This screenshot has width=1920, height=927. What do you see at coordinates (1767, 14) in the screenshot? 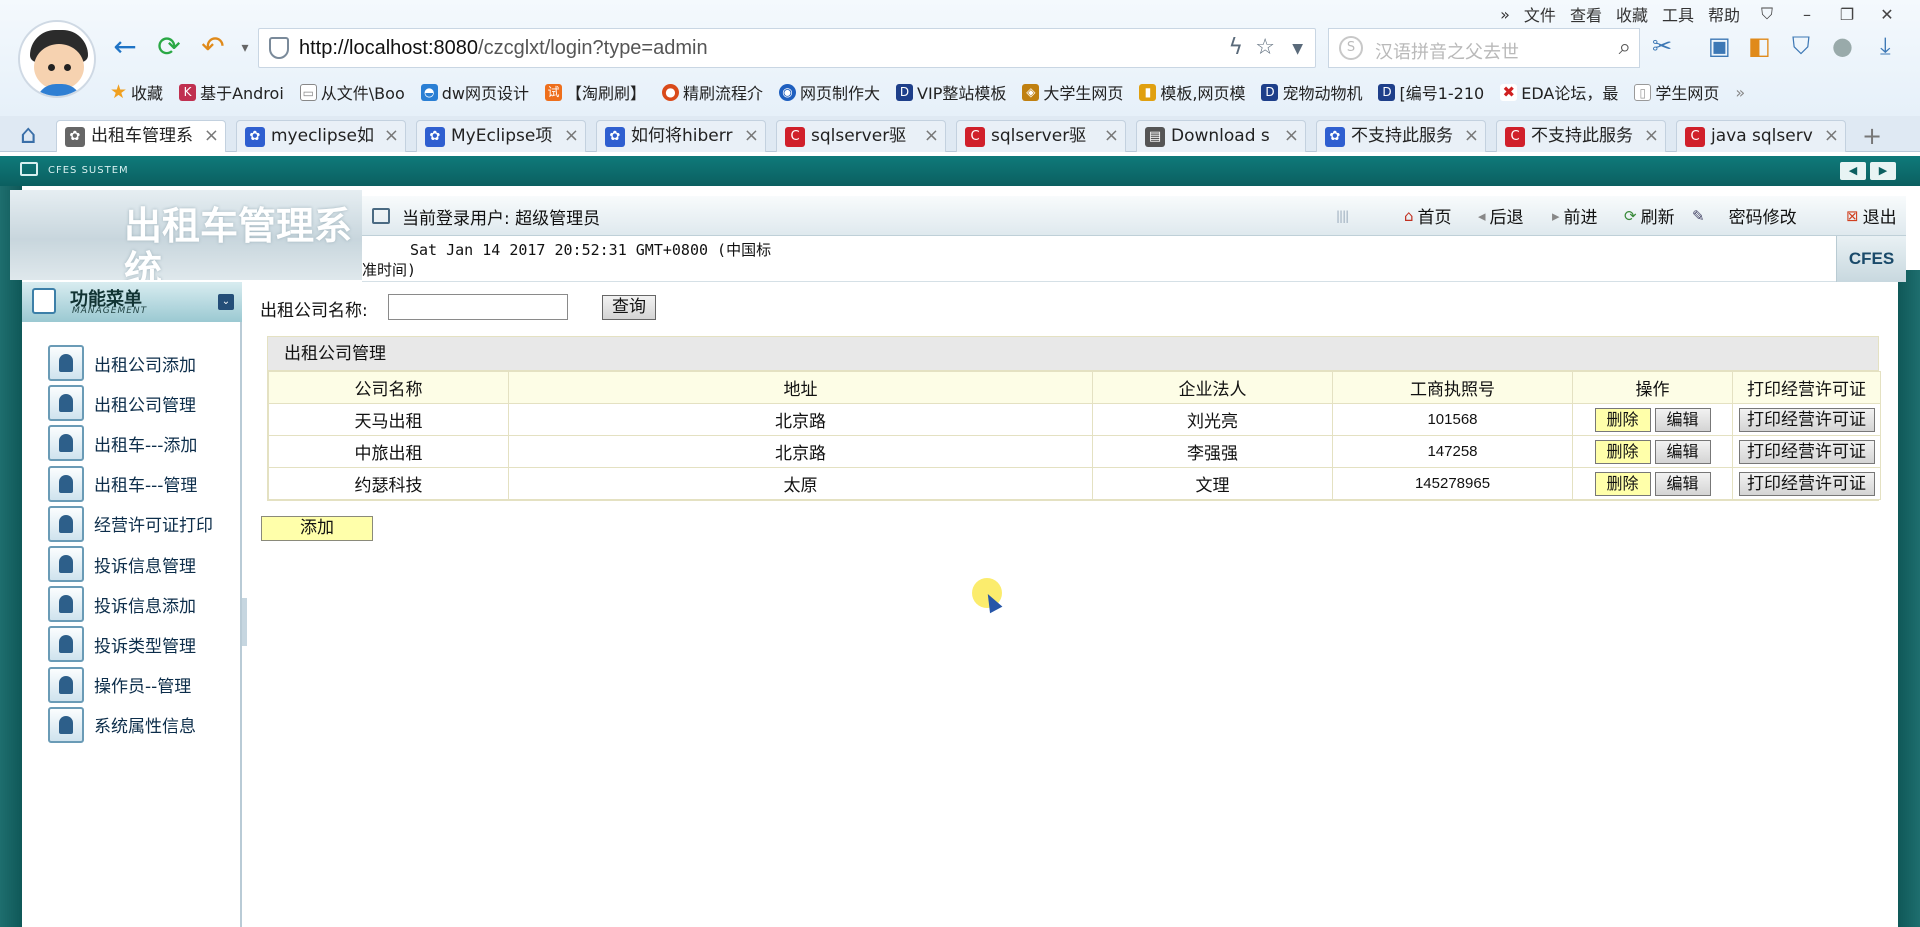
I see `skin-icon: ⛉` at bounding box center [1767, 14].